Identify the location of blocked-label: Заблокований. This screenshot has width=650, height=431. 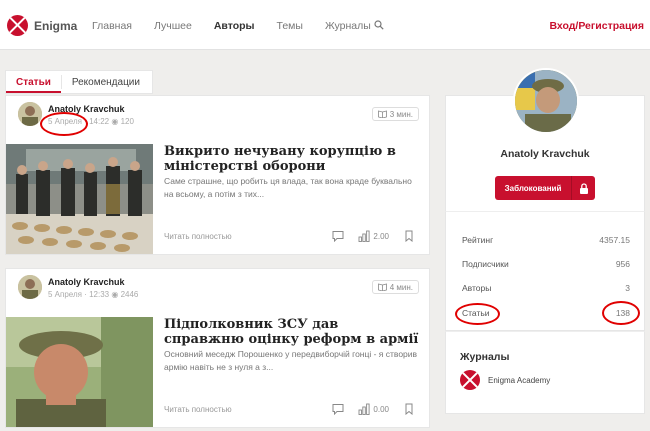
(533, 188).